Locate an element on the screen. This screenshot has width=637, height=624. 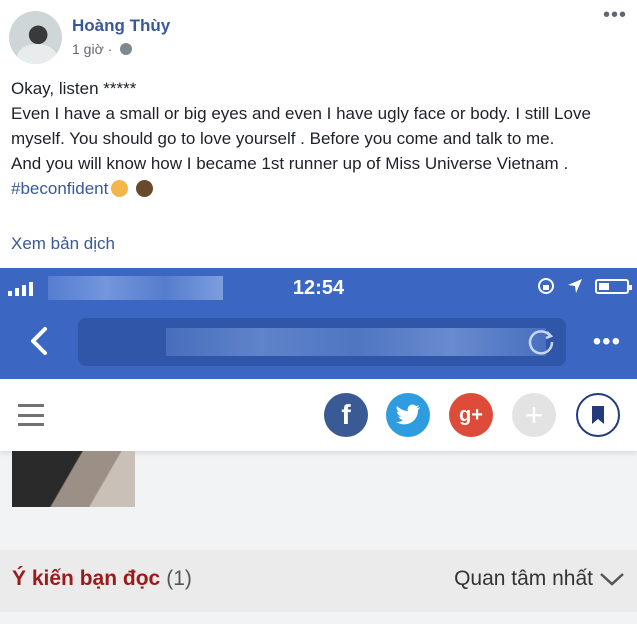
reload-icon is located at coordinates (541, 342).